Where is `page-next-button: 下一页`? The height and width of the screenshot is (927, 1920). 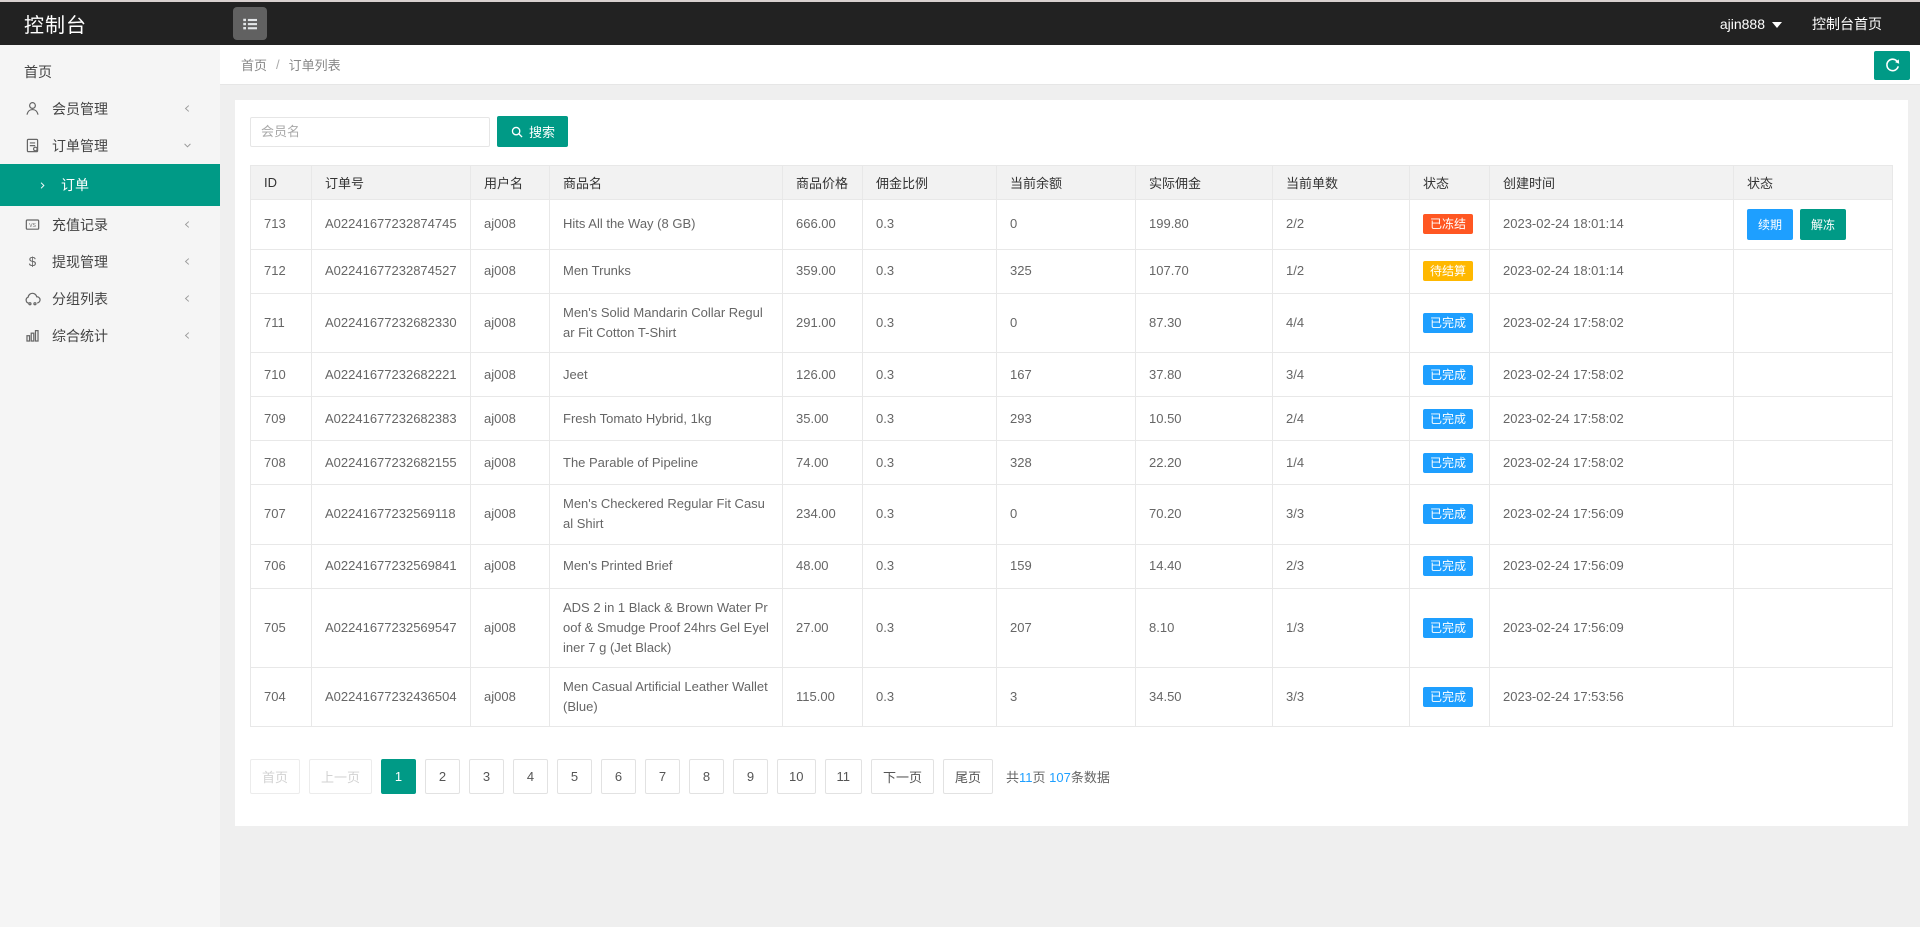 page-next-button: 下一页 is located at coordinates (903, 777).